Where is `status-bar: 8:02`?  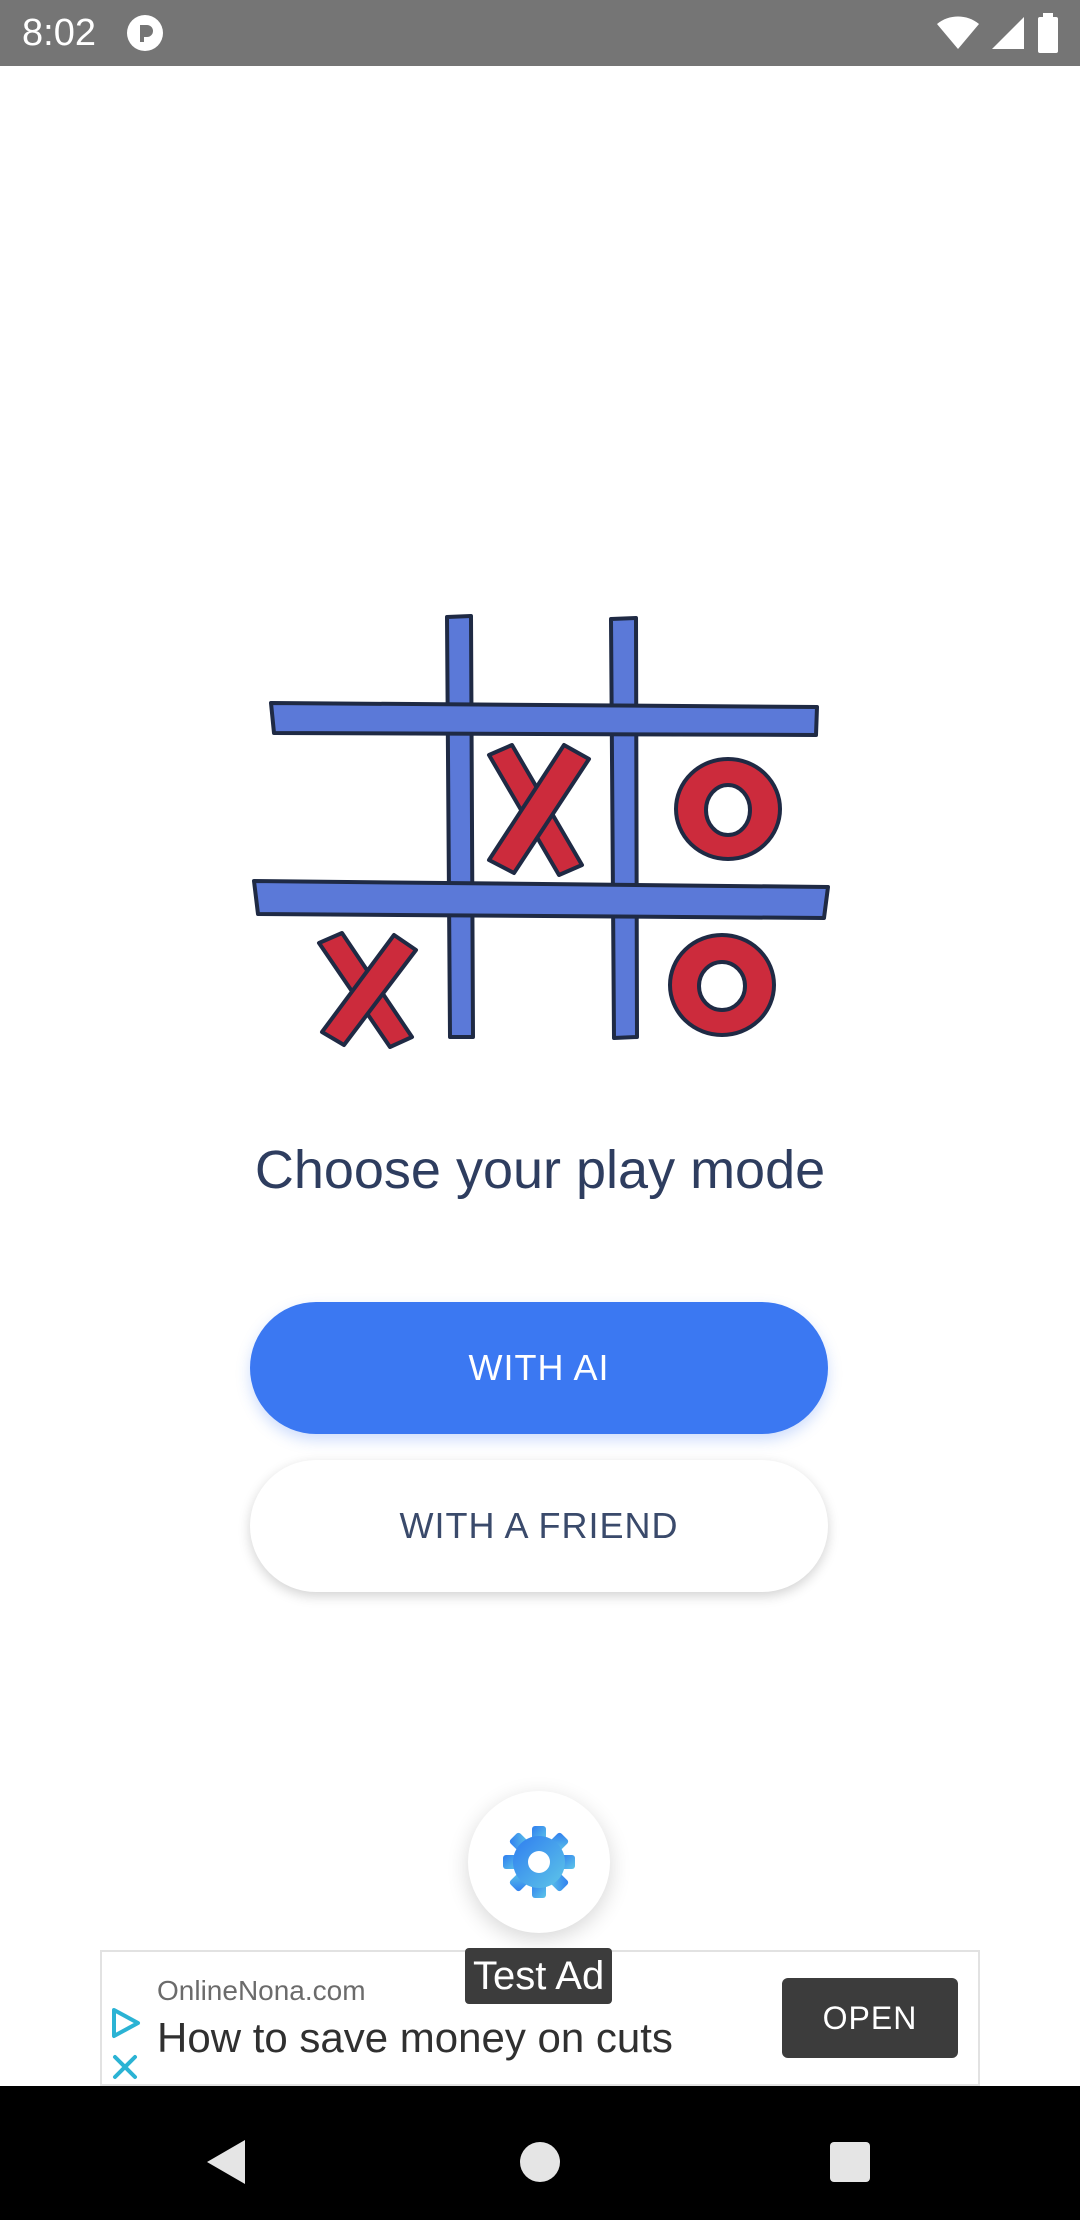
status-bar: 8:02 is located at coordinates (540, 33).